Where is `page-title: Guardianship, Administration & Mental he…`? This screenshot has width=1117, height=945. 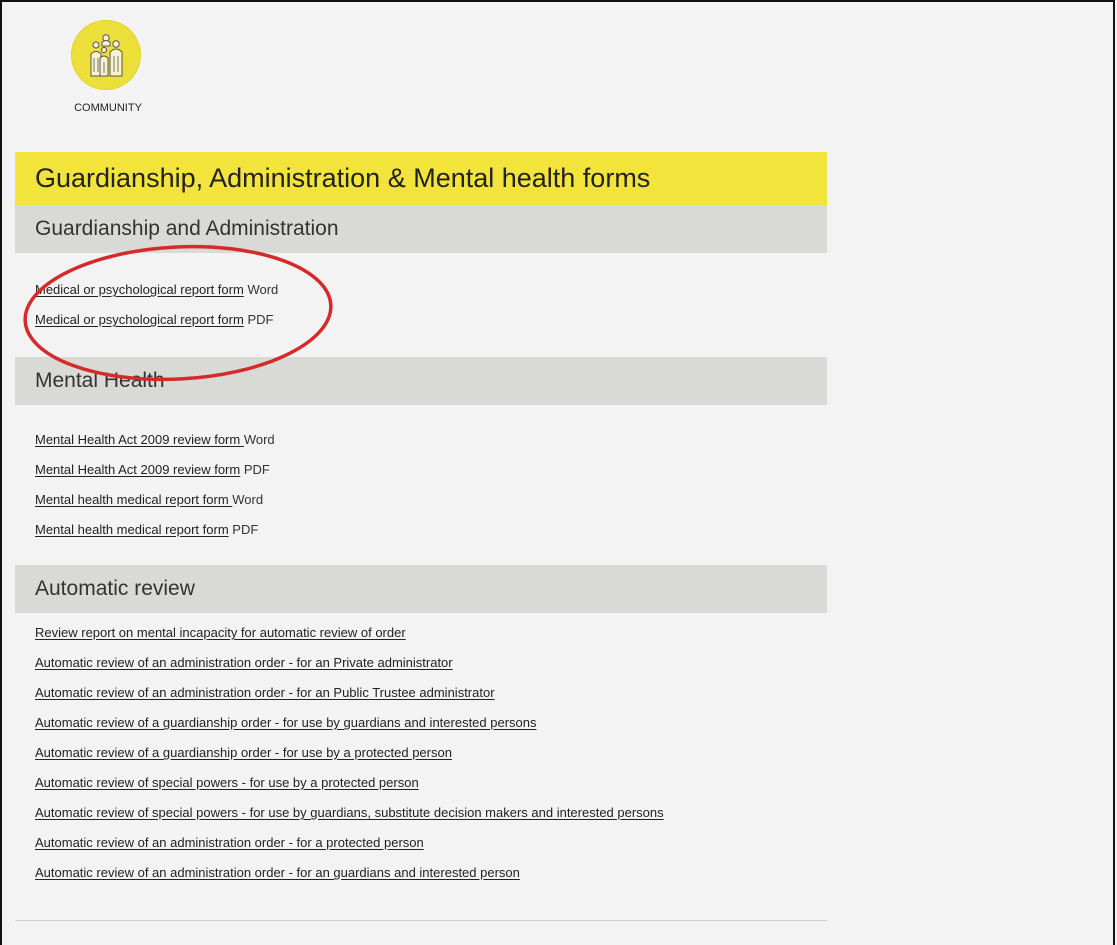 page-title: Guardianship, Administration & Mental he… is located at coordinates (343, 178).